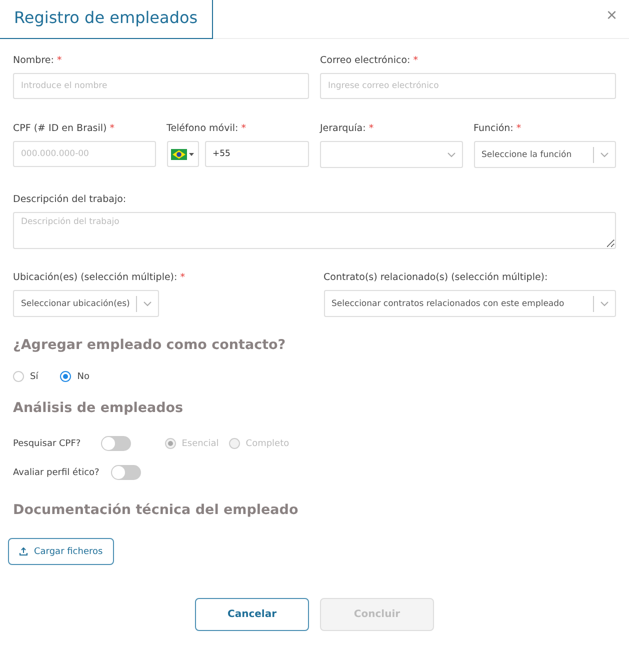 The image size is (629, 663). Describe the element at coordinates (470, 303) in the screenshot. I see `select-field: Seleccionar contratos relacionados con este empleado` at that location.